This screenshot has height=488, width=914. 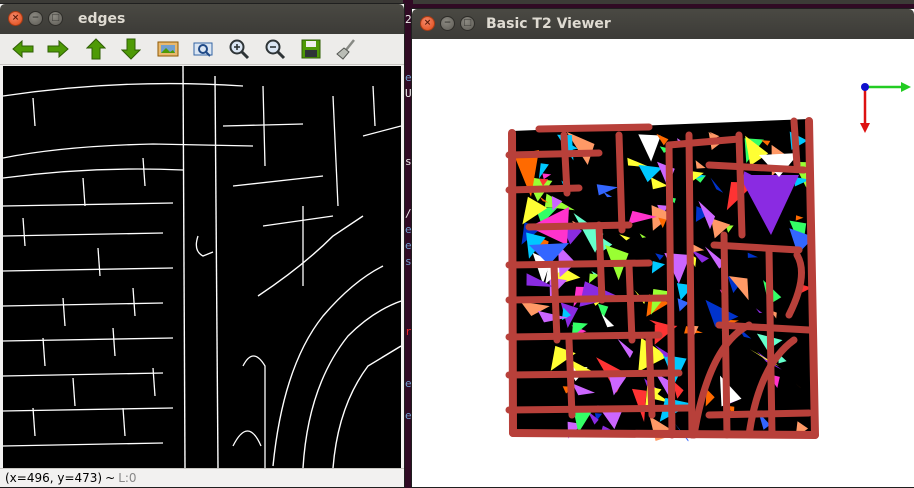 I want to click on arrow-up-icon, so click(x=96, y=49).